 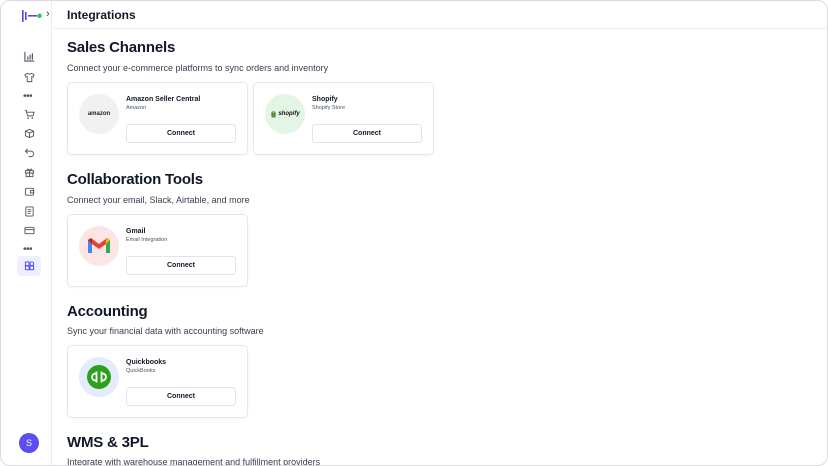 I want to click on top-bar: Integrations, so click(x=440, y=15).